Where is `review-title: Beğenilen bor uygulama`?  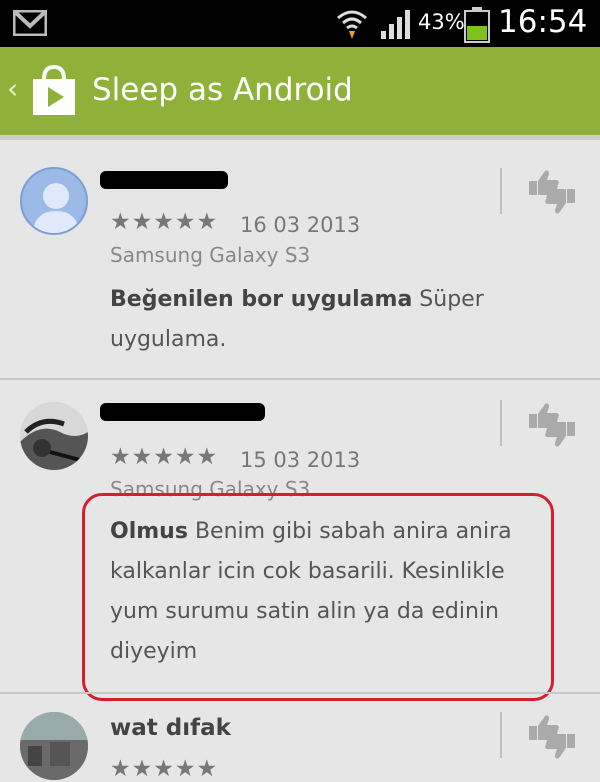
review-title: Beğenilen bor uygulama is located at coordinates (261, 299).